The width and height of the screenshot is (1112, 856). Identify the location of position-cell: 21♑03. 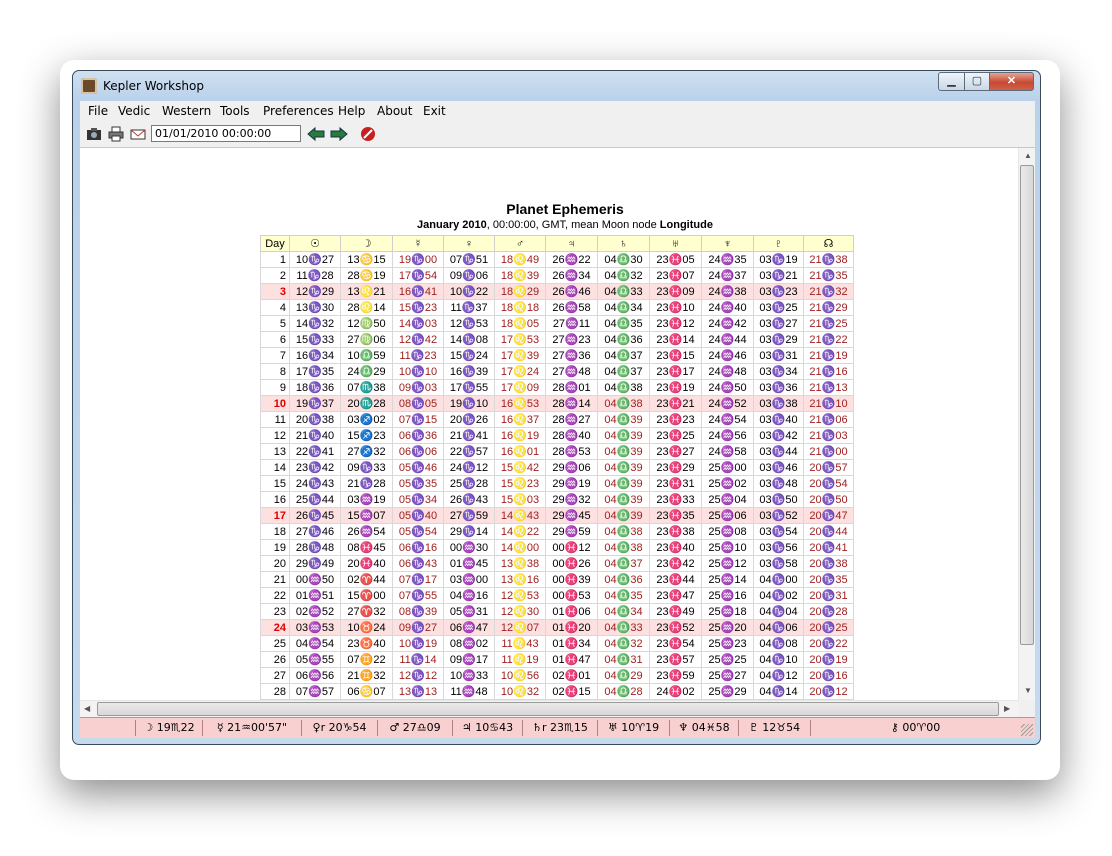
(828, 435).